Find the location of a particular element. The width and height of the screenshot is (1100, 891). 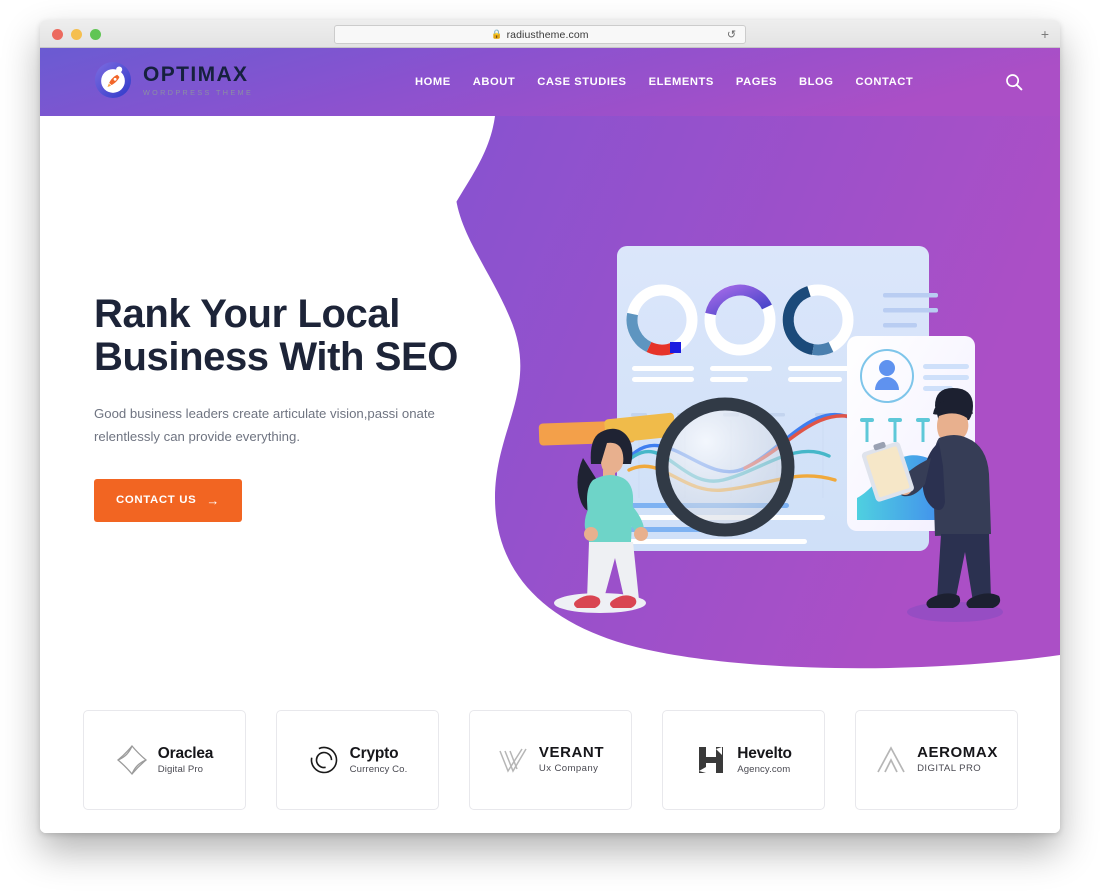

client-card-verant: VERANT Ux Company is located at coordinates (550, 760).